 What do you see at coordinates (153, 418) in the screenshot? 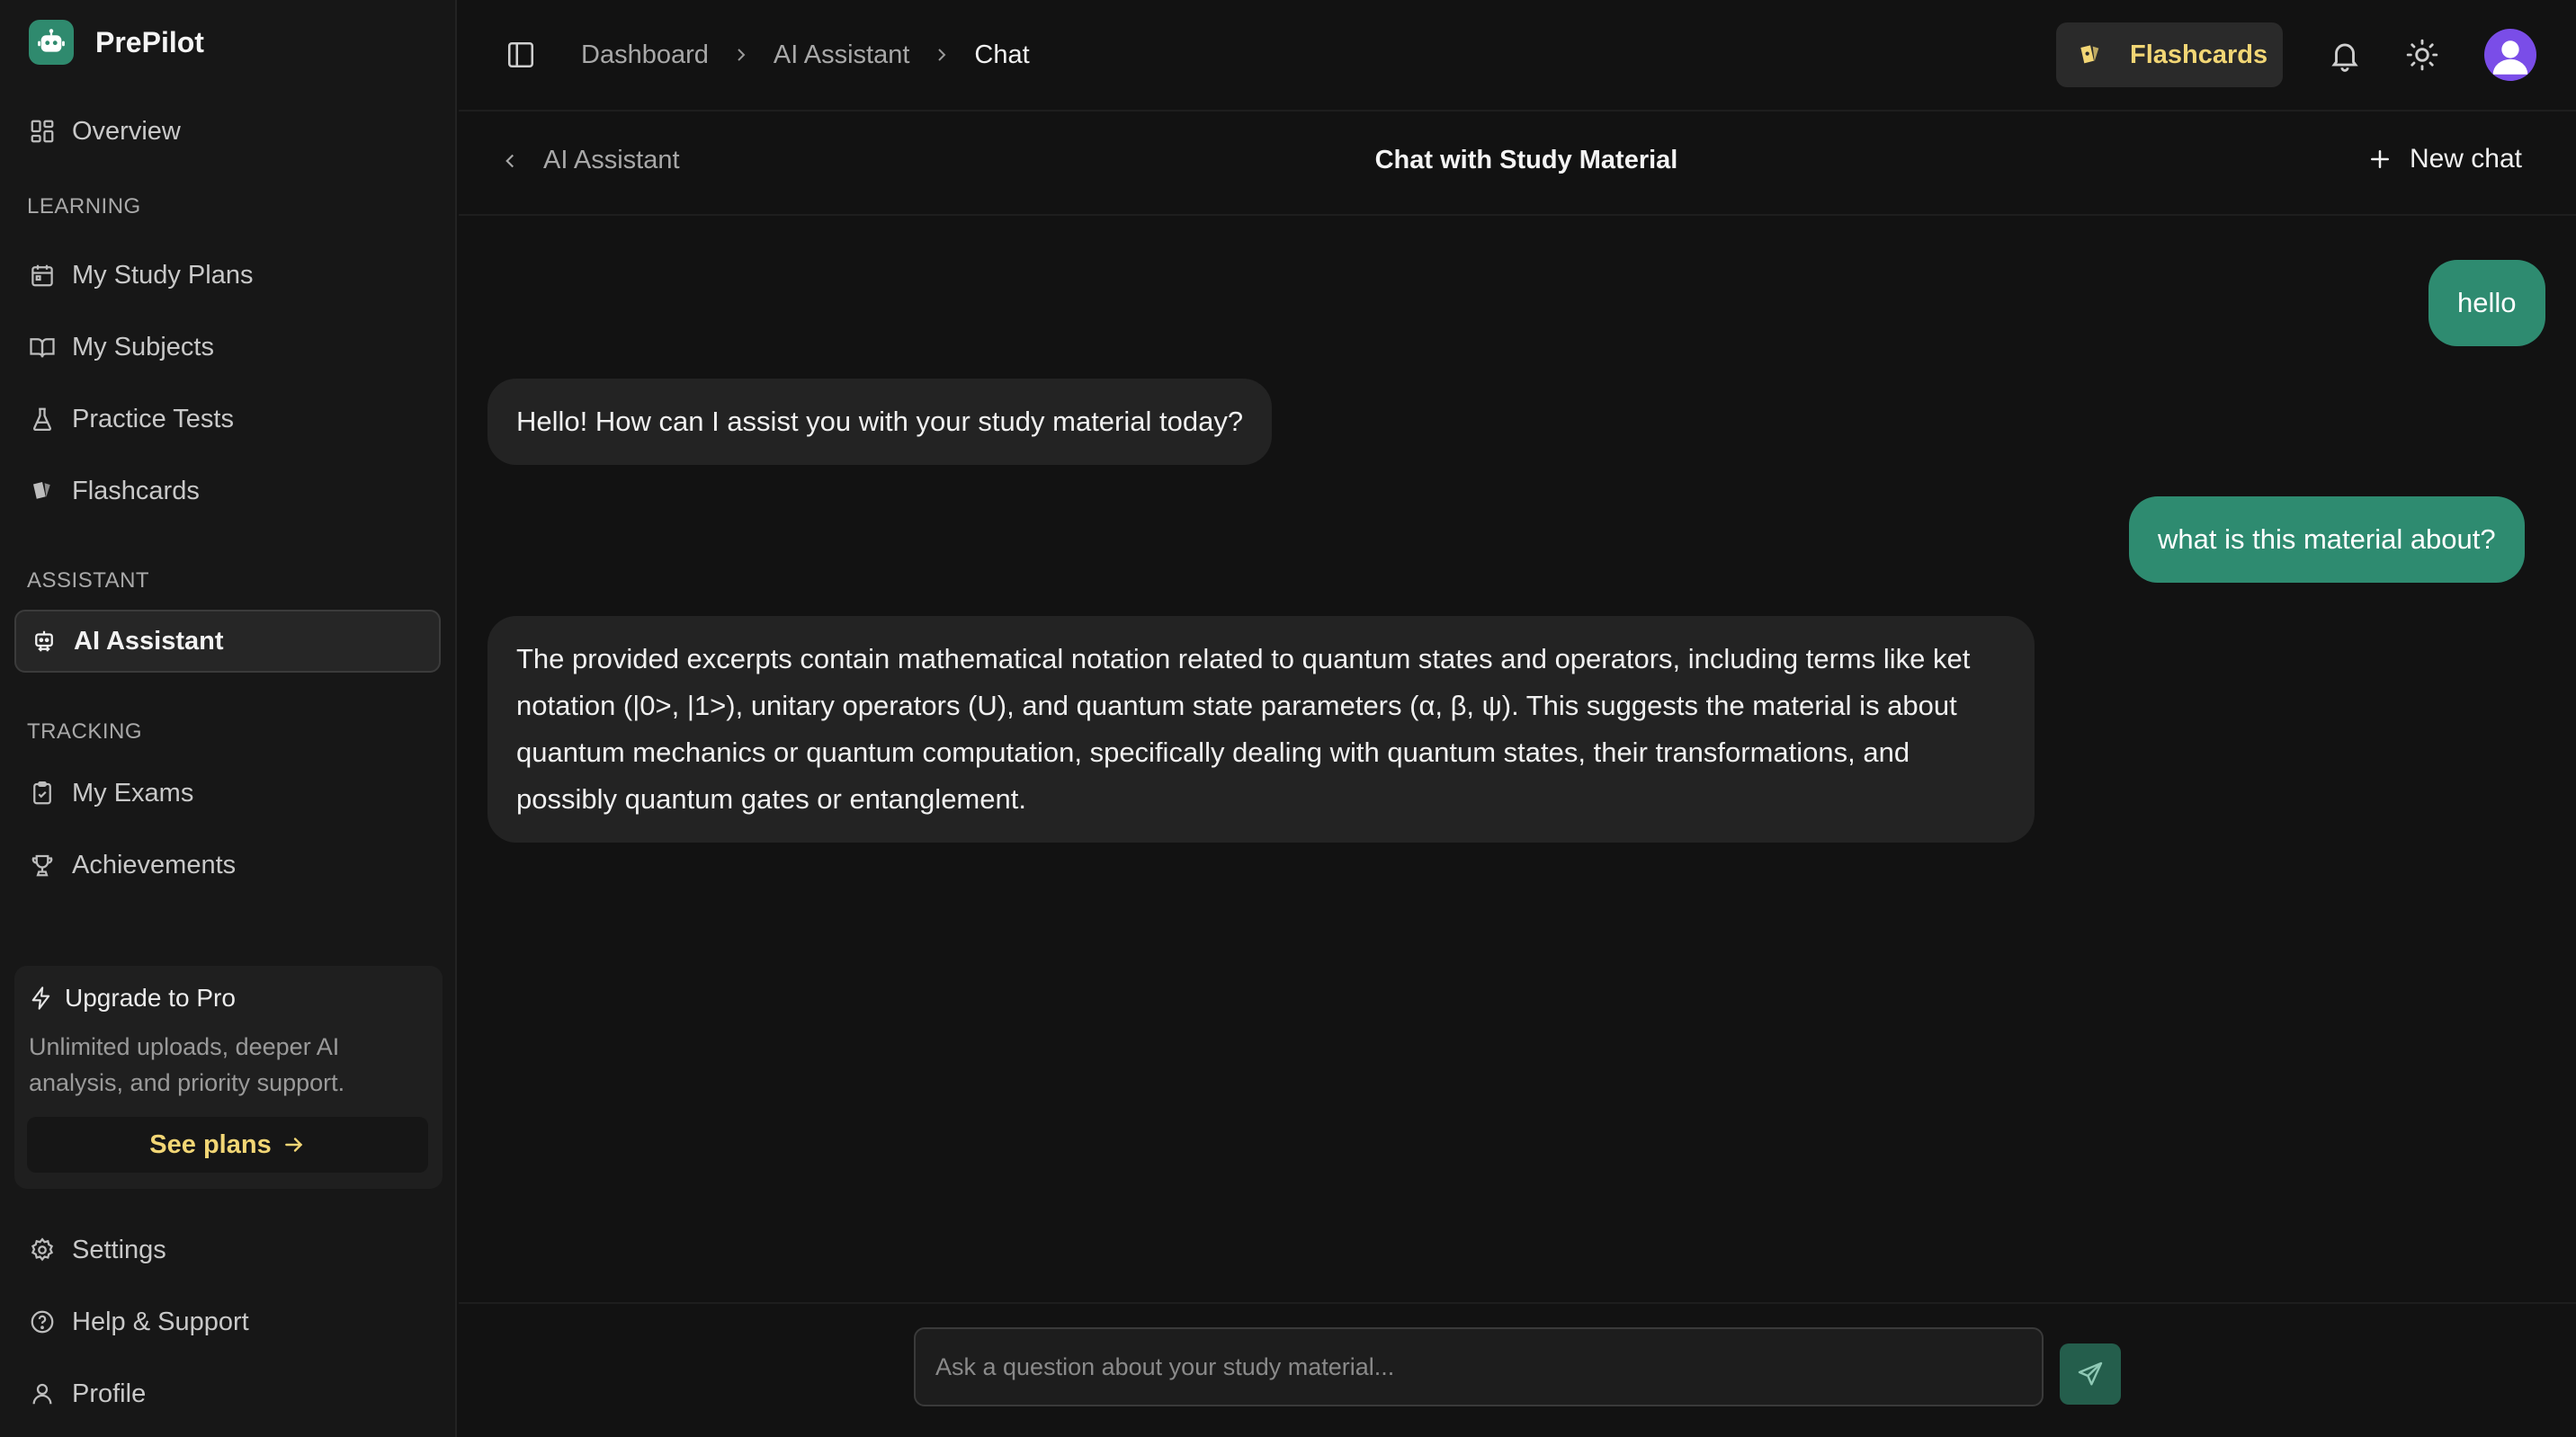
I see `sidebar-item-label: Practice Tests` at bounding box center [153, 418].